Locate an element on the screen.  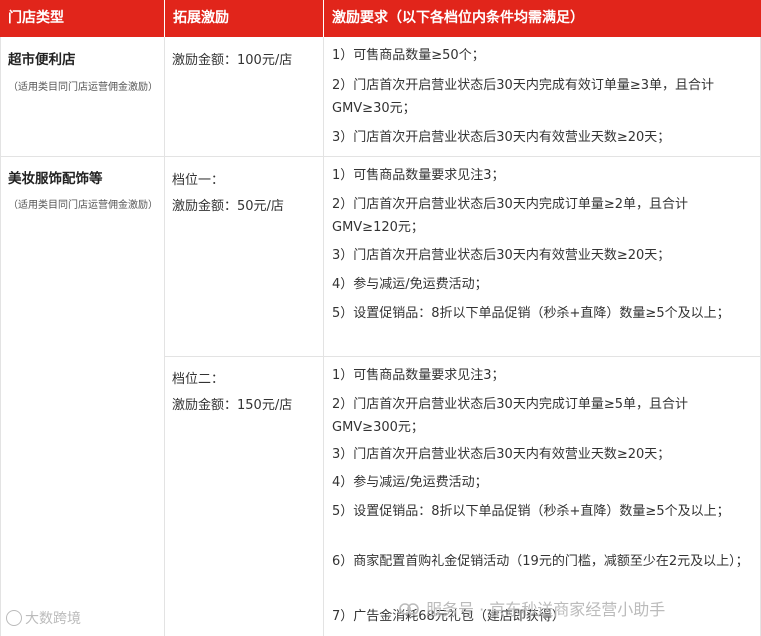
incentive-amount: 激励金额：150元/店 is located at coordinates (232, 405).